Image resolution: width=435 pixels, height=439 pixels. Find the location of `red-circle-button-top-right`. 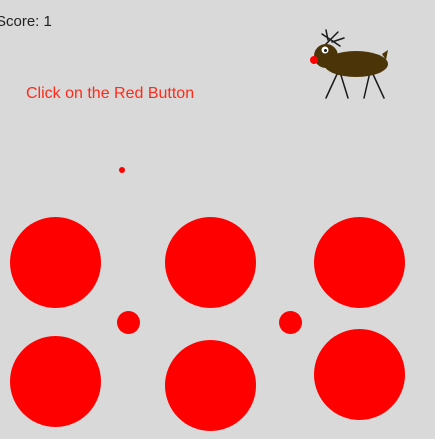

red-circle-button-top-right is located at coordinates (359, 262).